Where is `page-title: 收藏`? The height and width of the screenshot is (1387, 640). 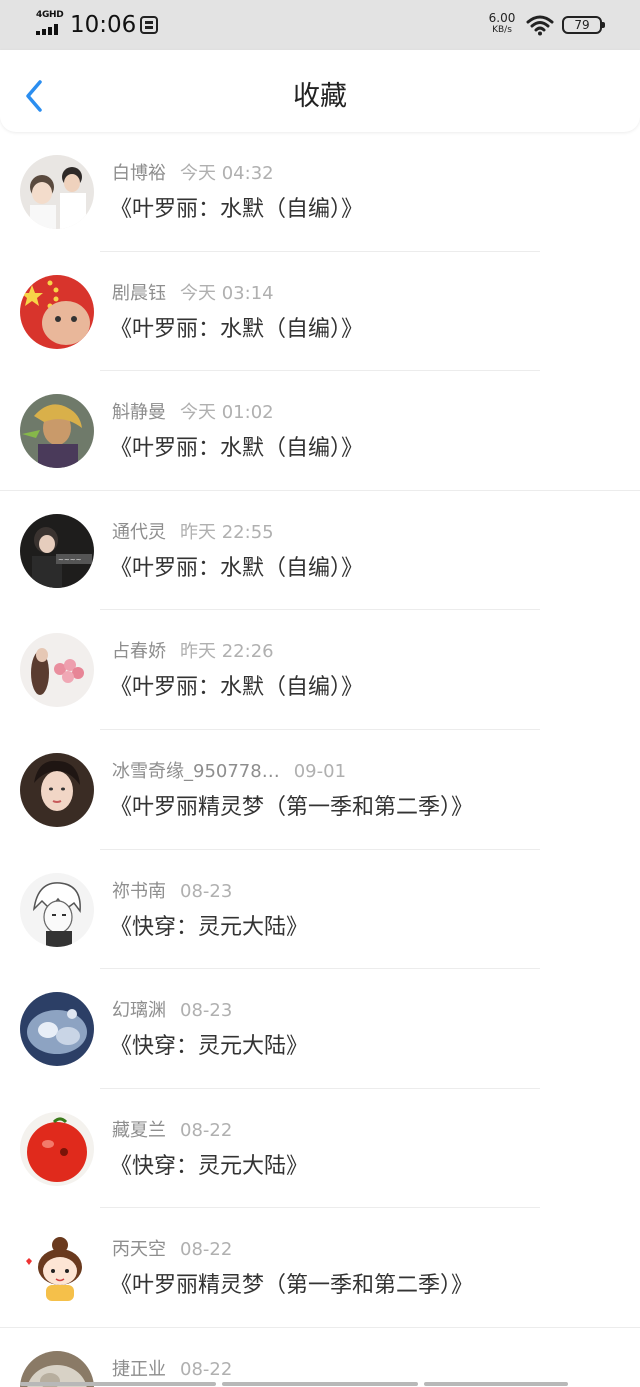 page-title: 收藏 is located at coordinates (320, 96).